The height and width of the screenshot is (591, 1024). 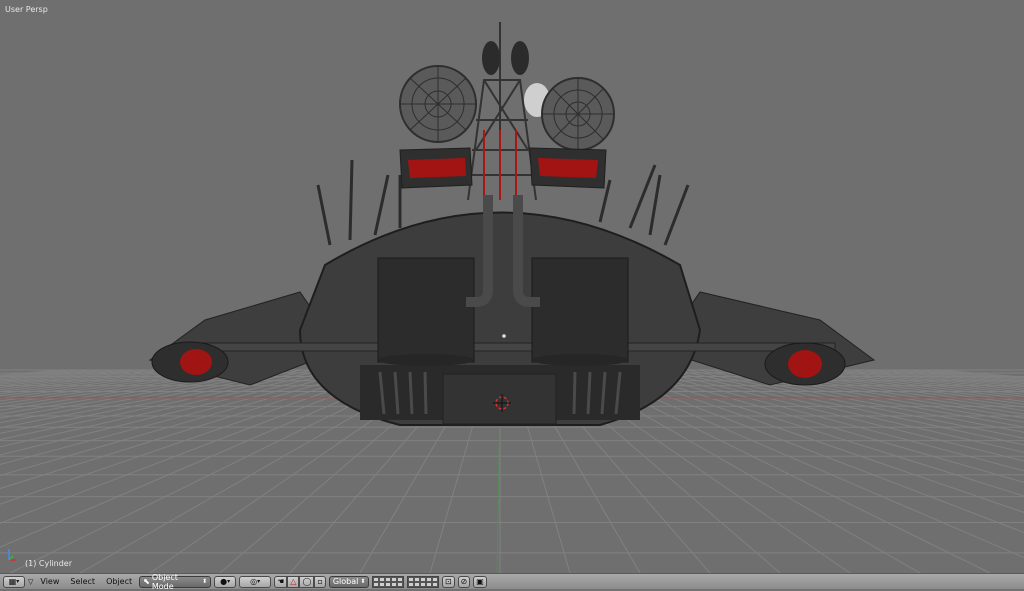 I want to click on pivot-button: ◎ ▾, so click(x=255, y=581).